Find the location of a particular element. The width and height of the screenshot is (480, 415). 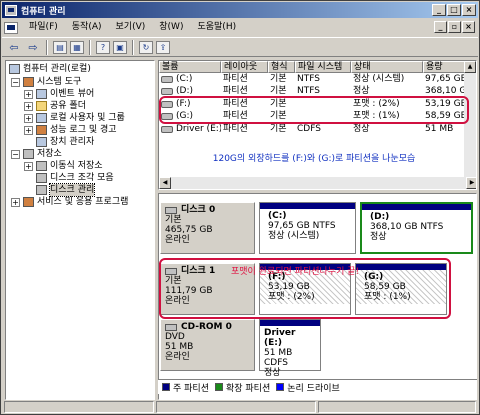

device-manager-icon is located at coordinates (41, 142).